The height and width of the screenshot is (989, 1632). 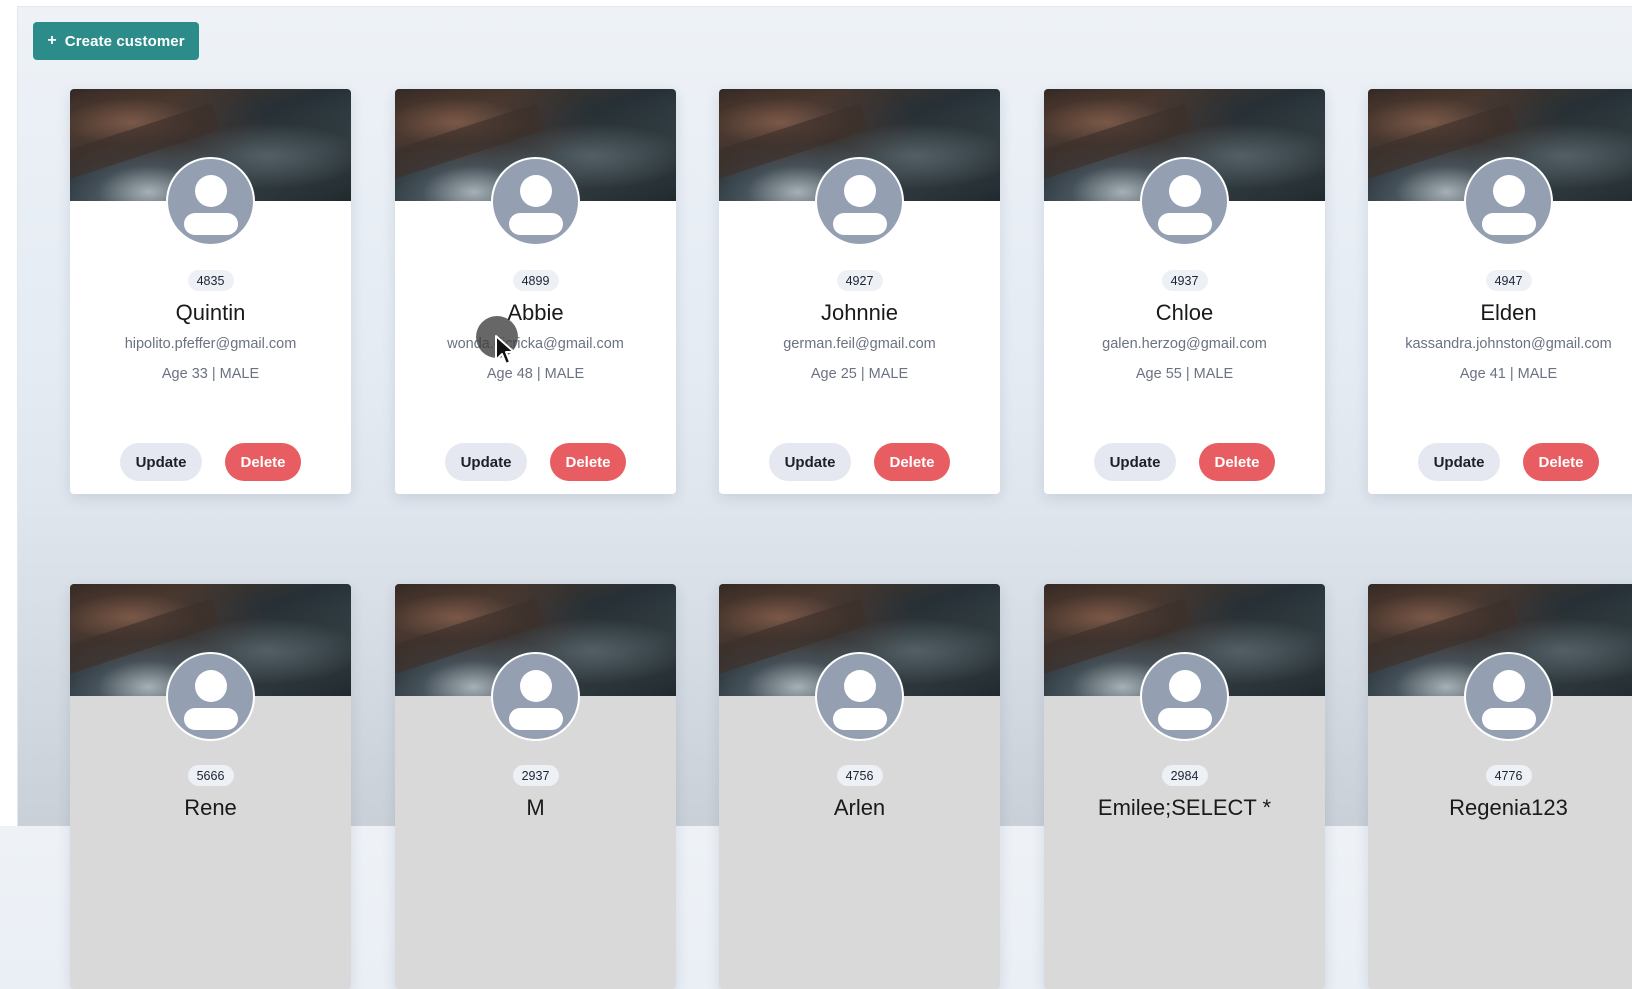 What do you see at coordinates (535, 374) in the screenshot?
I see `customer-age-gender: Age 48 | MALE` at bounding box center [535, 374].